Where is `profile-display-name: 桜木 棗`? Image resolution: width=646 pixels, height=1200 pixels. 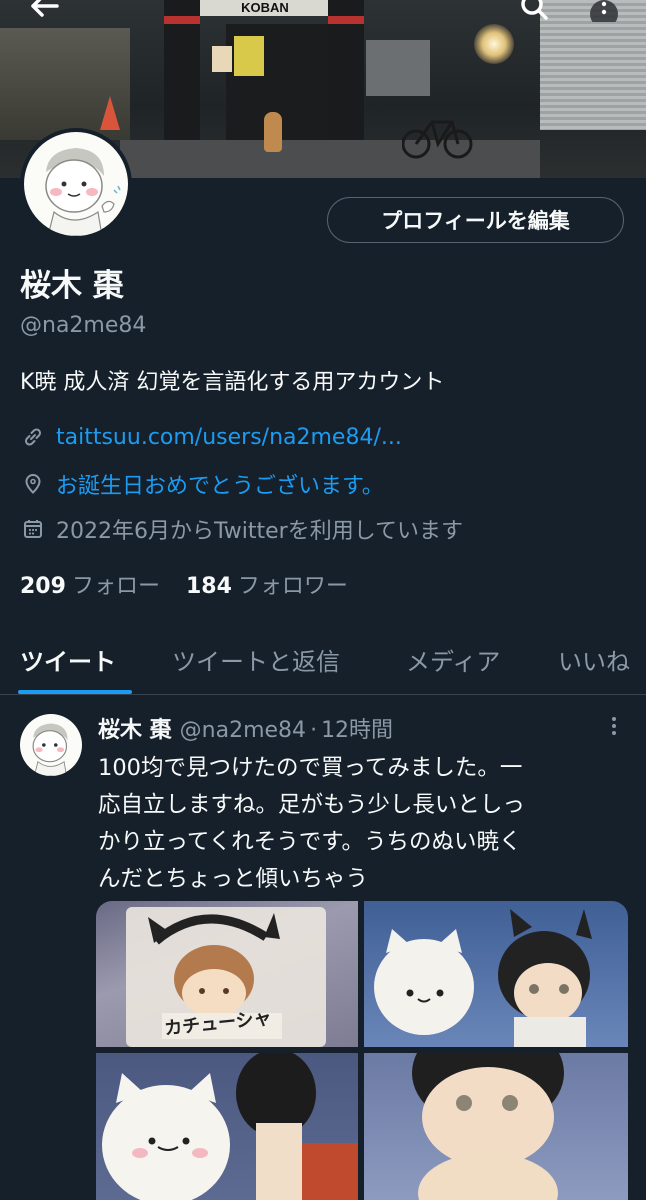
profile-display-name: 桜木 棗 is located at coordinates (72, 286).